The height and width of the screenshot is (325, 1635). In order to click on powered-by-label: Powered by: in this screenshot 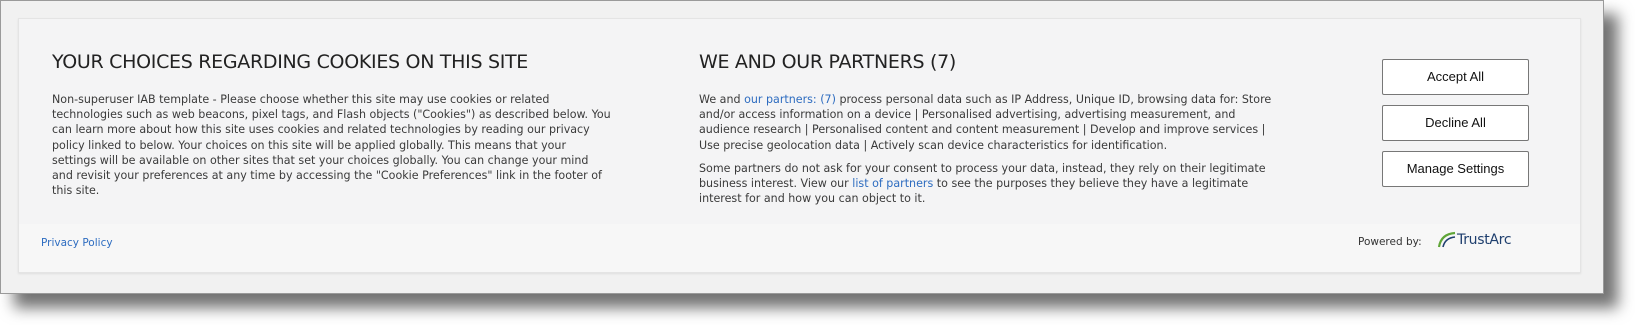, I will do `click(1390, 242)`.